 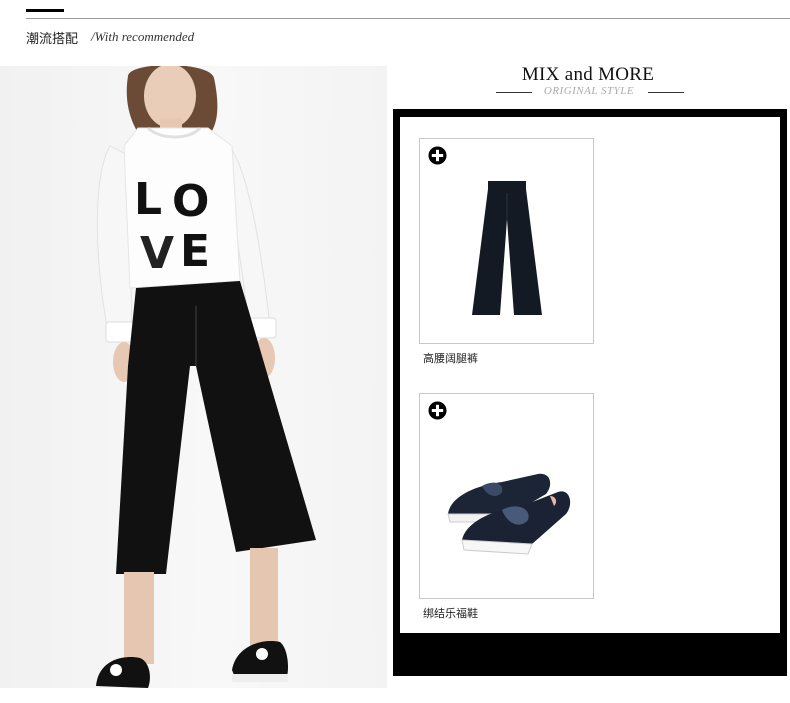 I want to click on shirt-letter-o: O, so click(x=190, y=201).